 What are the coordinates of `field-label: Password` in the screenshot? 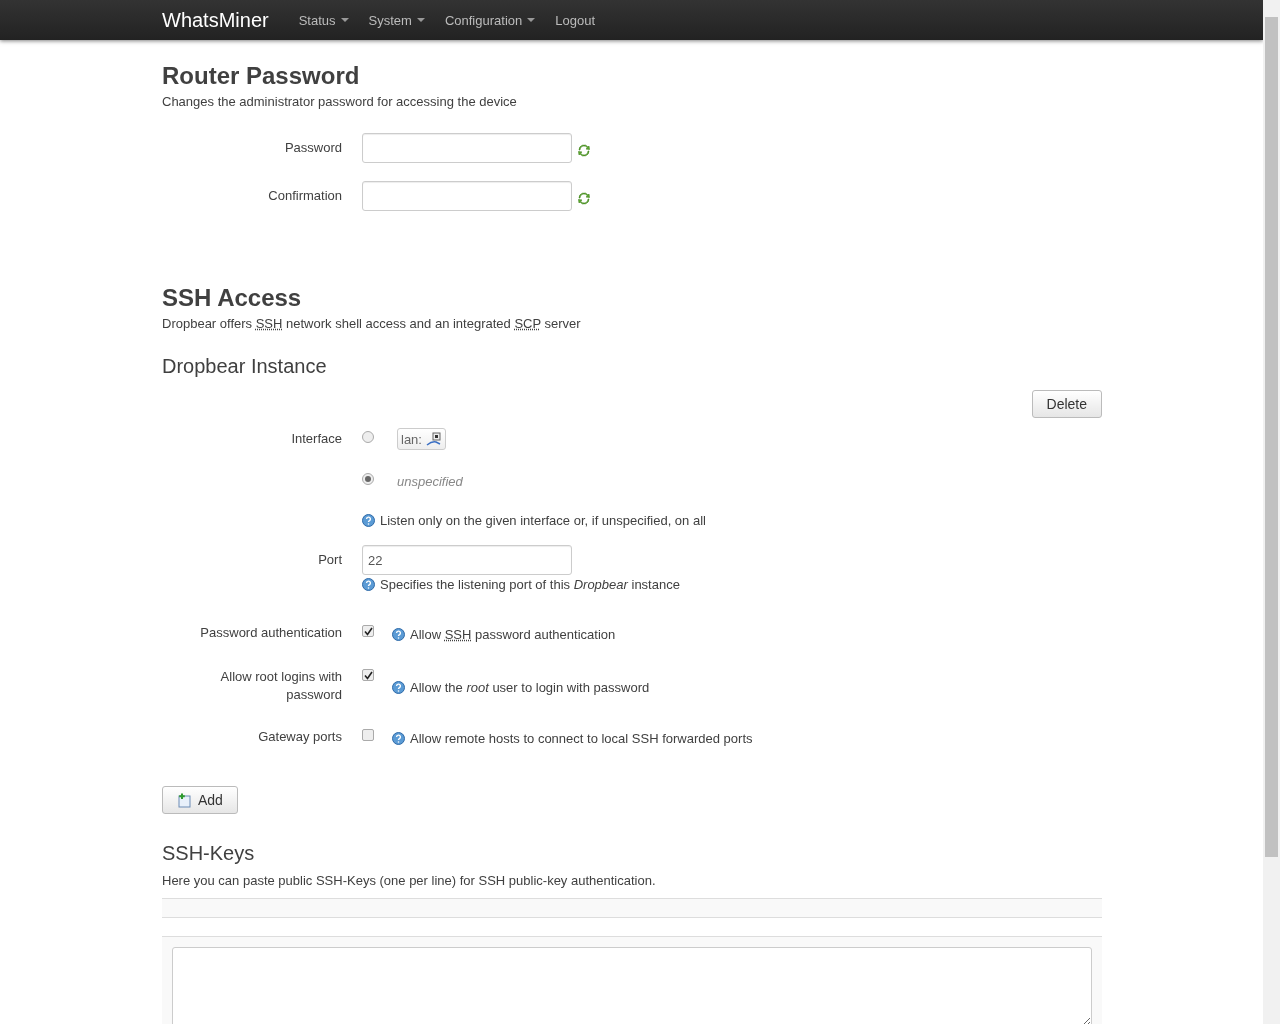 It's located at (313, 148).